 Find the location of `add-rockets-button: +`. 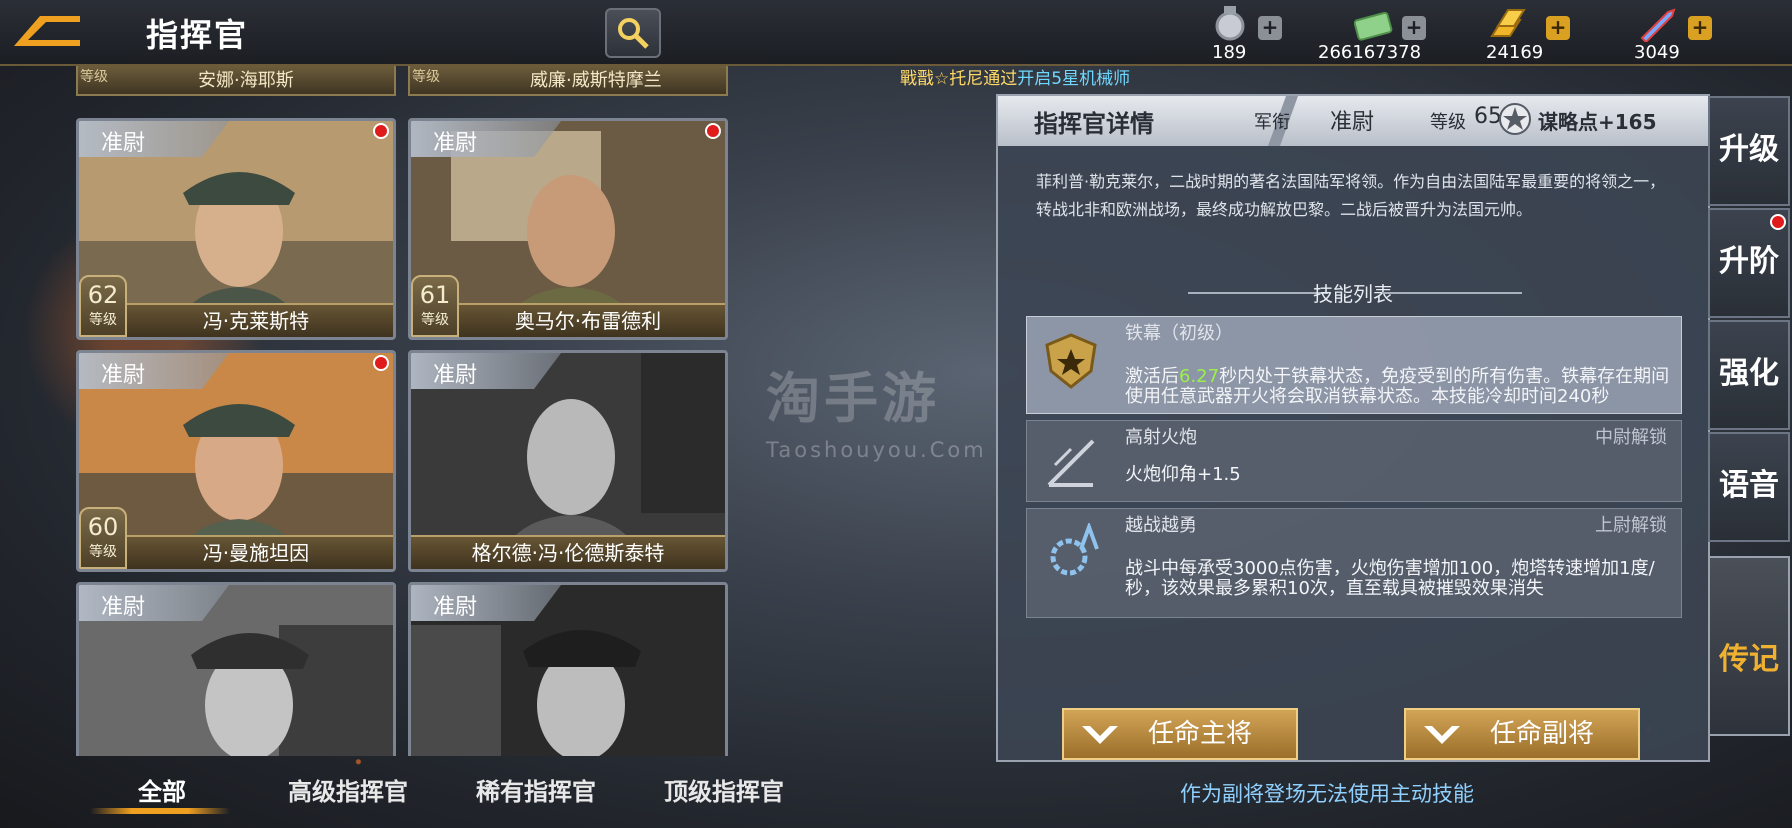

add-rockets-button: + is located at coordinates (1700, 28).